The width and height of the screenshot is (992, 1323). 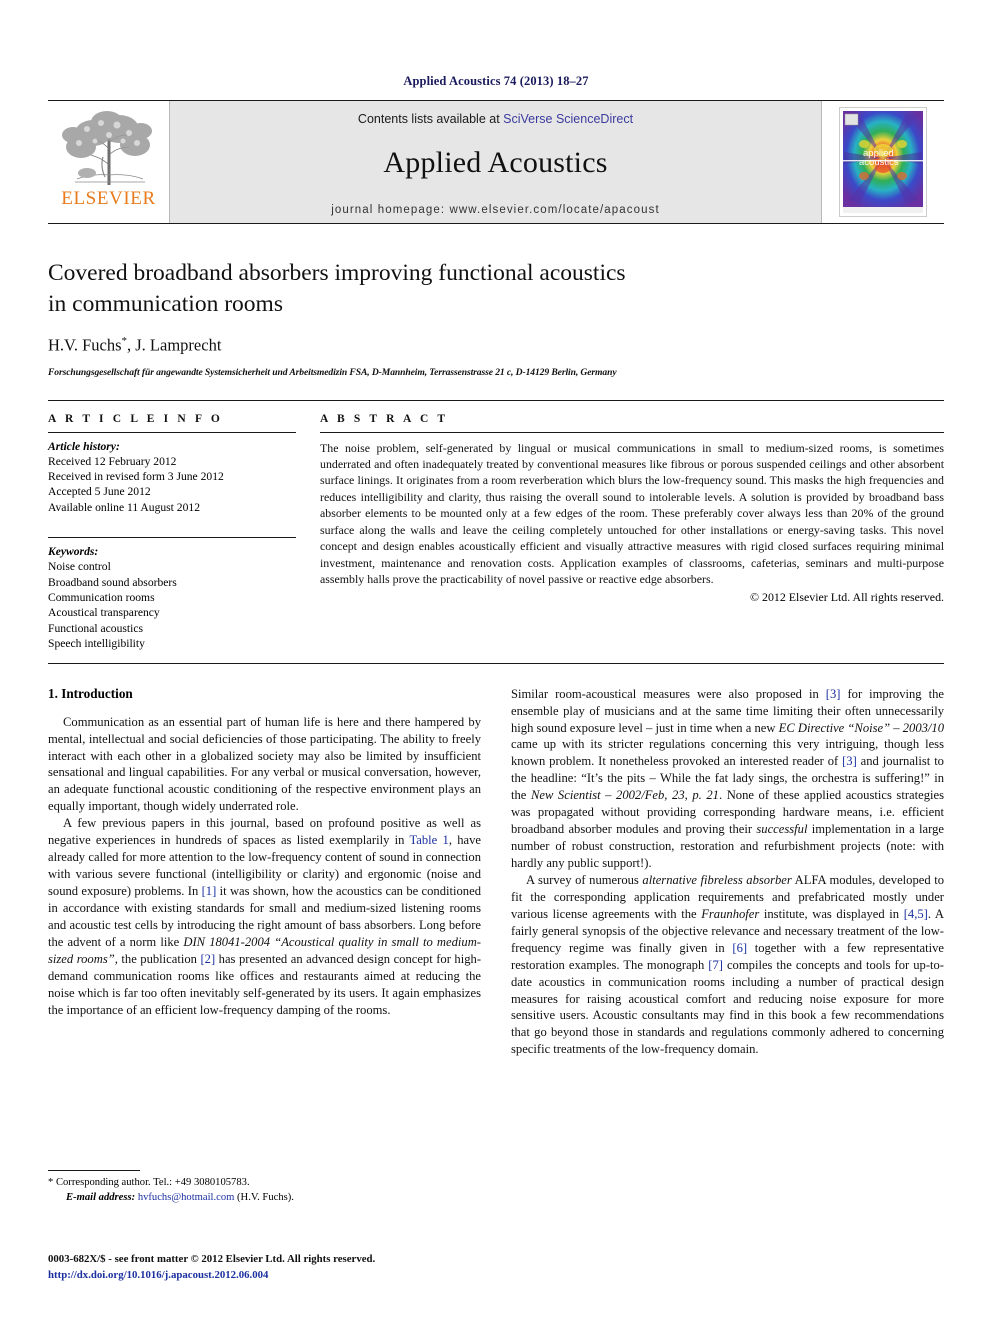 What do you see at coordinates (136, 476) in the screenshot?
I see `history-revised: Received in revised form 3 June 2012` at bounding box center [136, 476].